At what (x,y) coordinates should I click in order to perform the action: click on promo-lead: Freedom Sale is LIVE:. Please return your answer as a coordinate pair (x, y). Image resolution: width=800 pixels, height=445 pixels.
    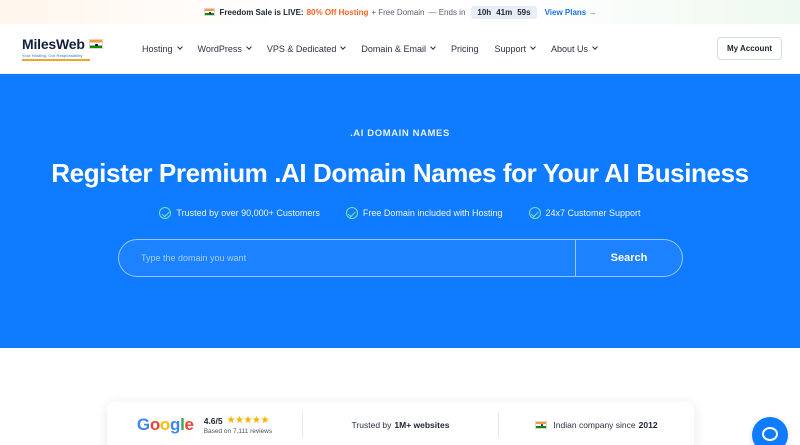
    Looking at the image, I should click on (261, 12).